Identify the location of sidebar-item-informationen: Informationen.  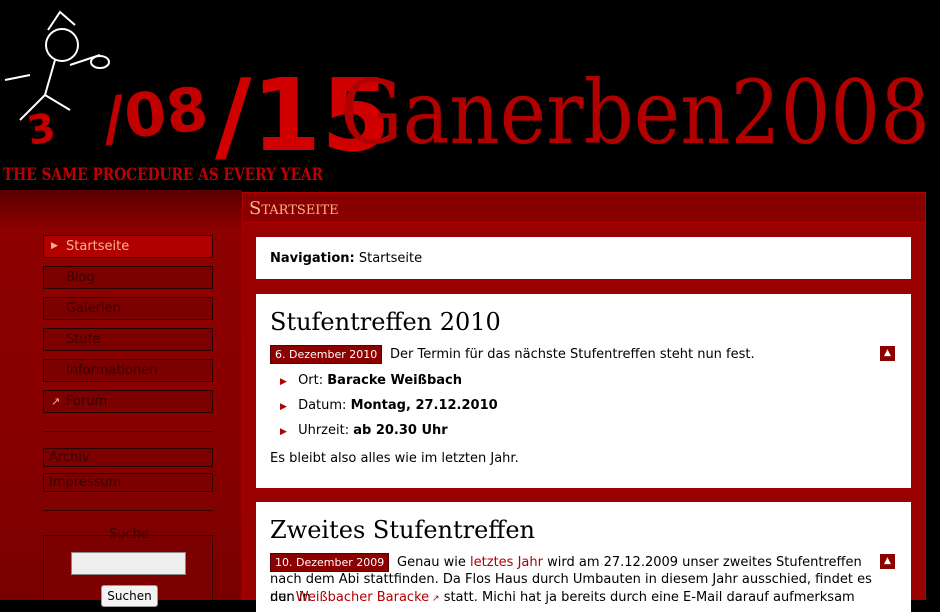
(128, 370).